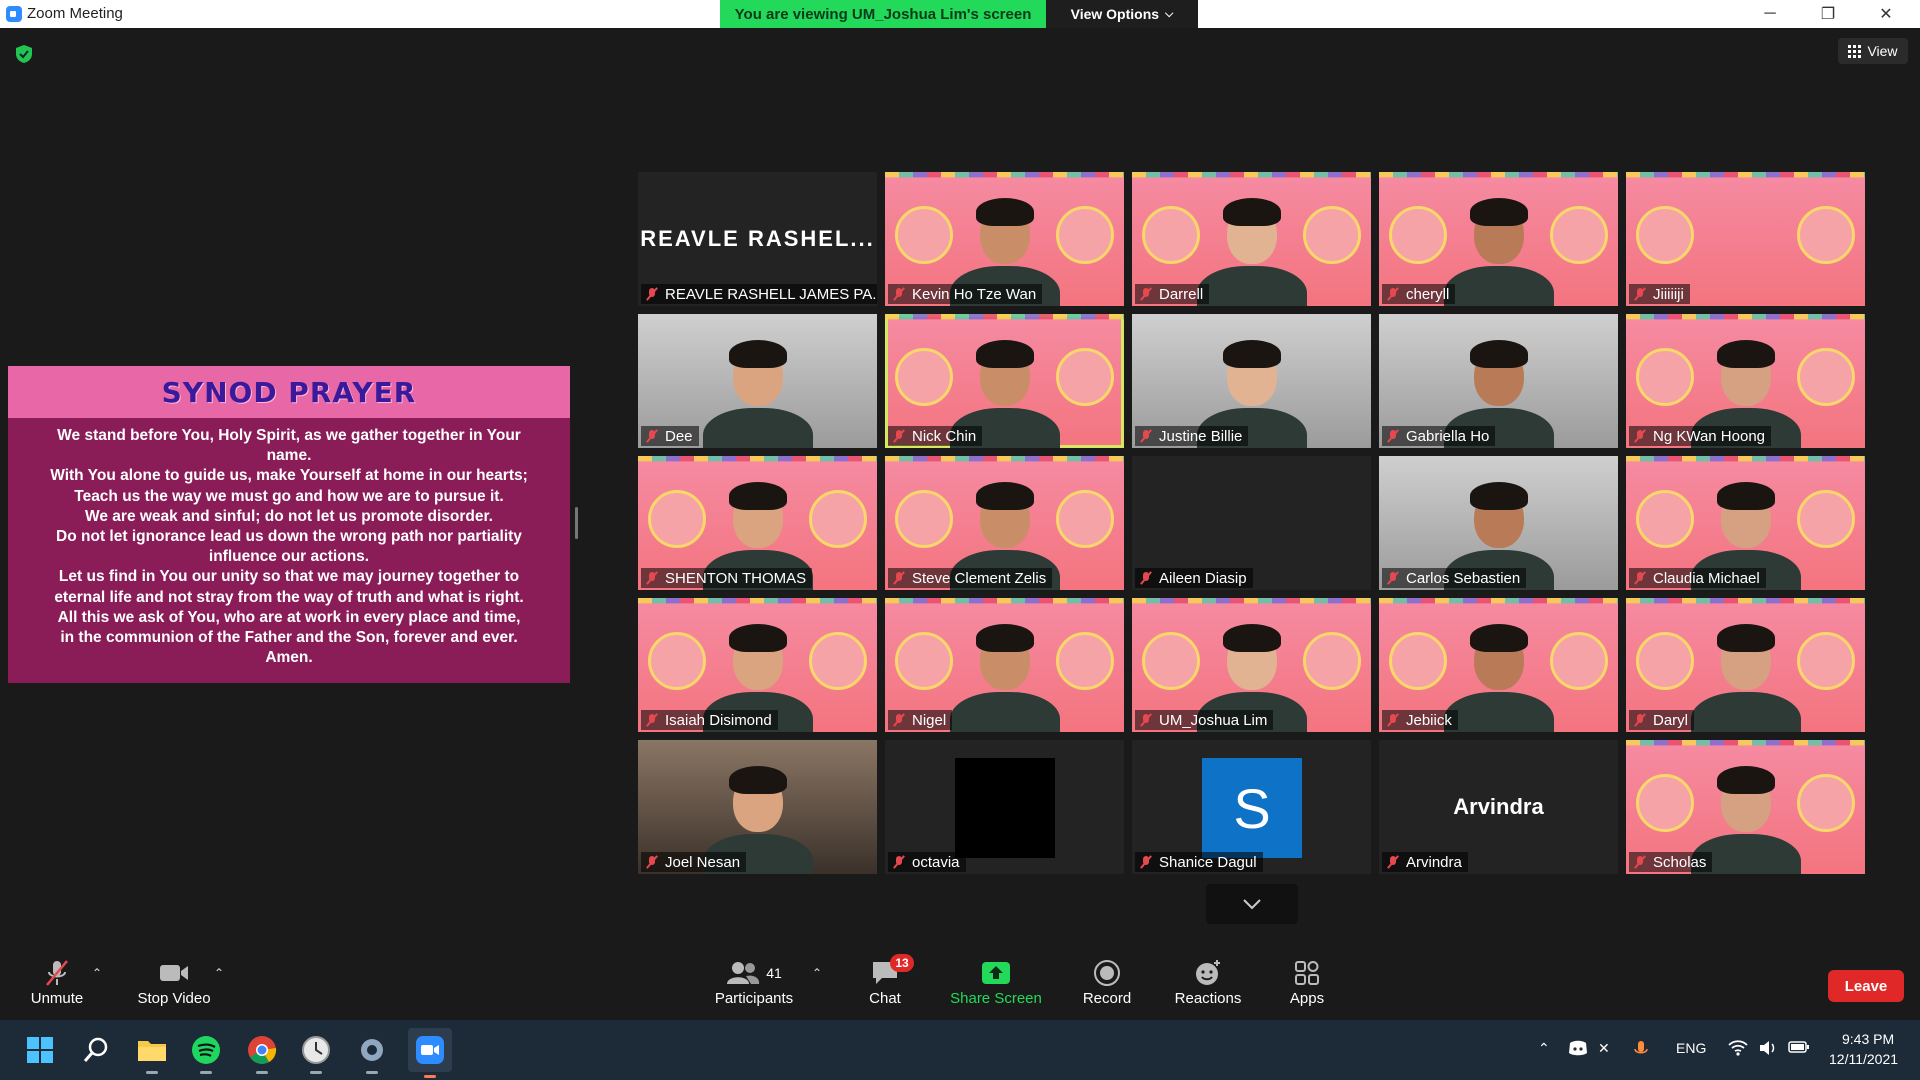 Image resolution: width=1920 pixels, height=1080 pixels. What do you see at coordinates (1641, 1050) in the screenshot?
I see `microphone-icon` at bounding box center [1641, 1050].